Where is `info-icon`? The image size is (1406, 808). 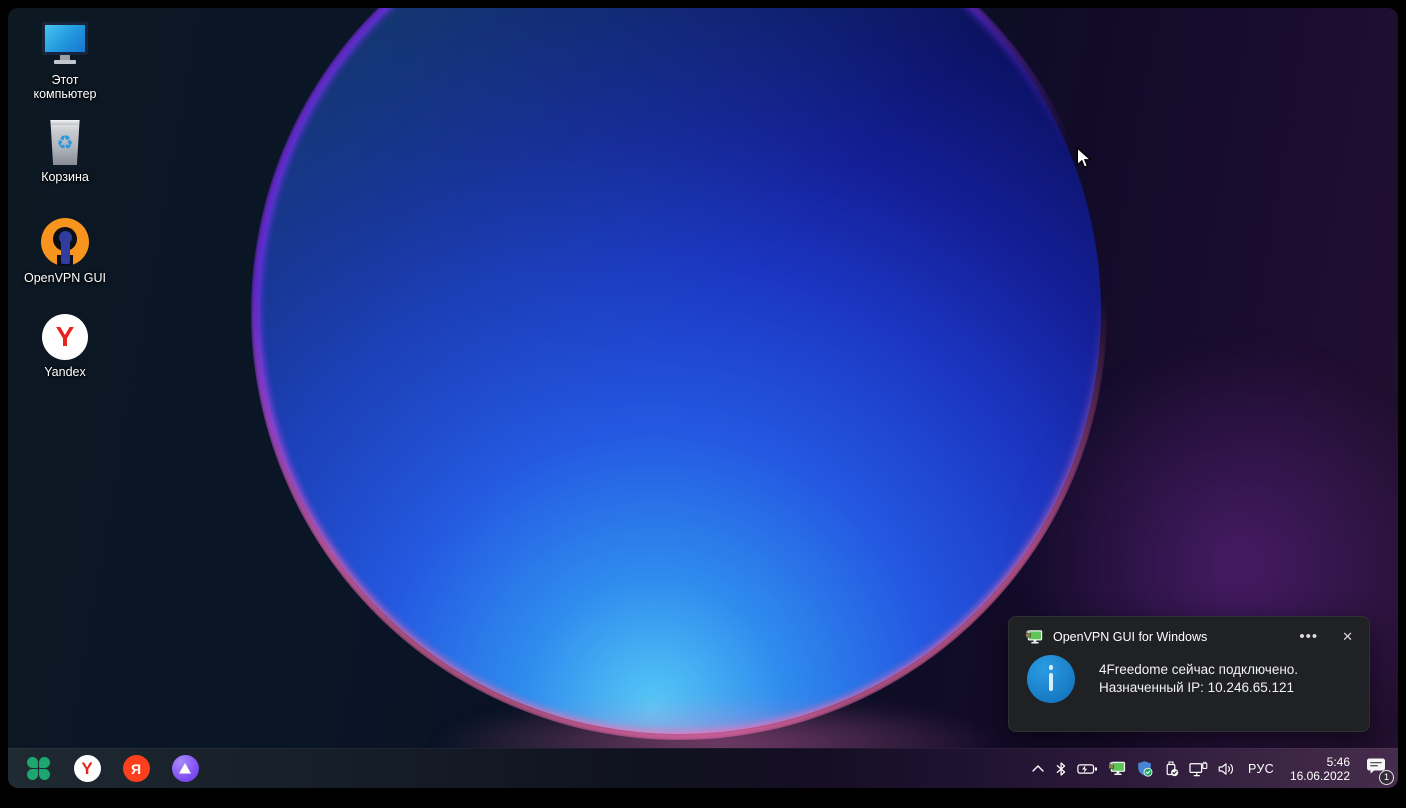
info-icon is located at coordinates (1051, 679).